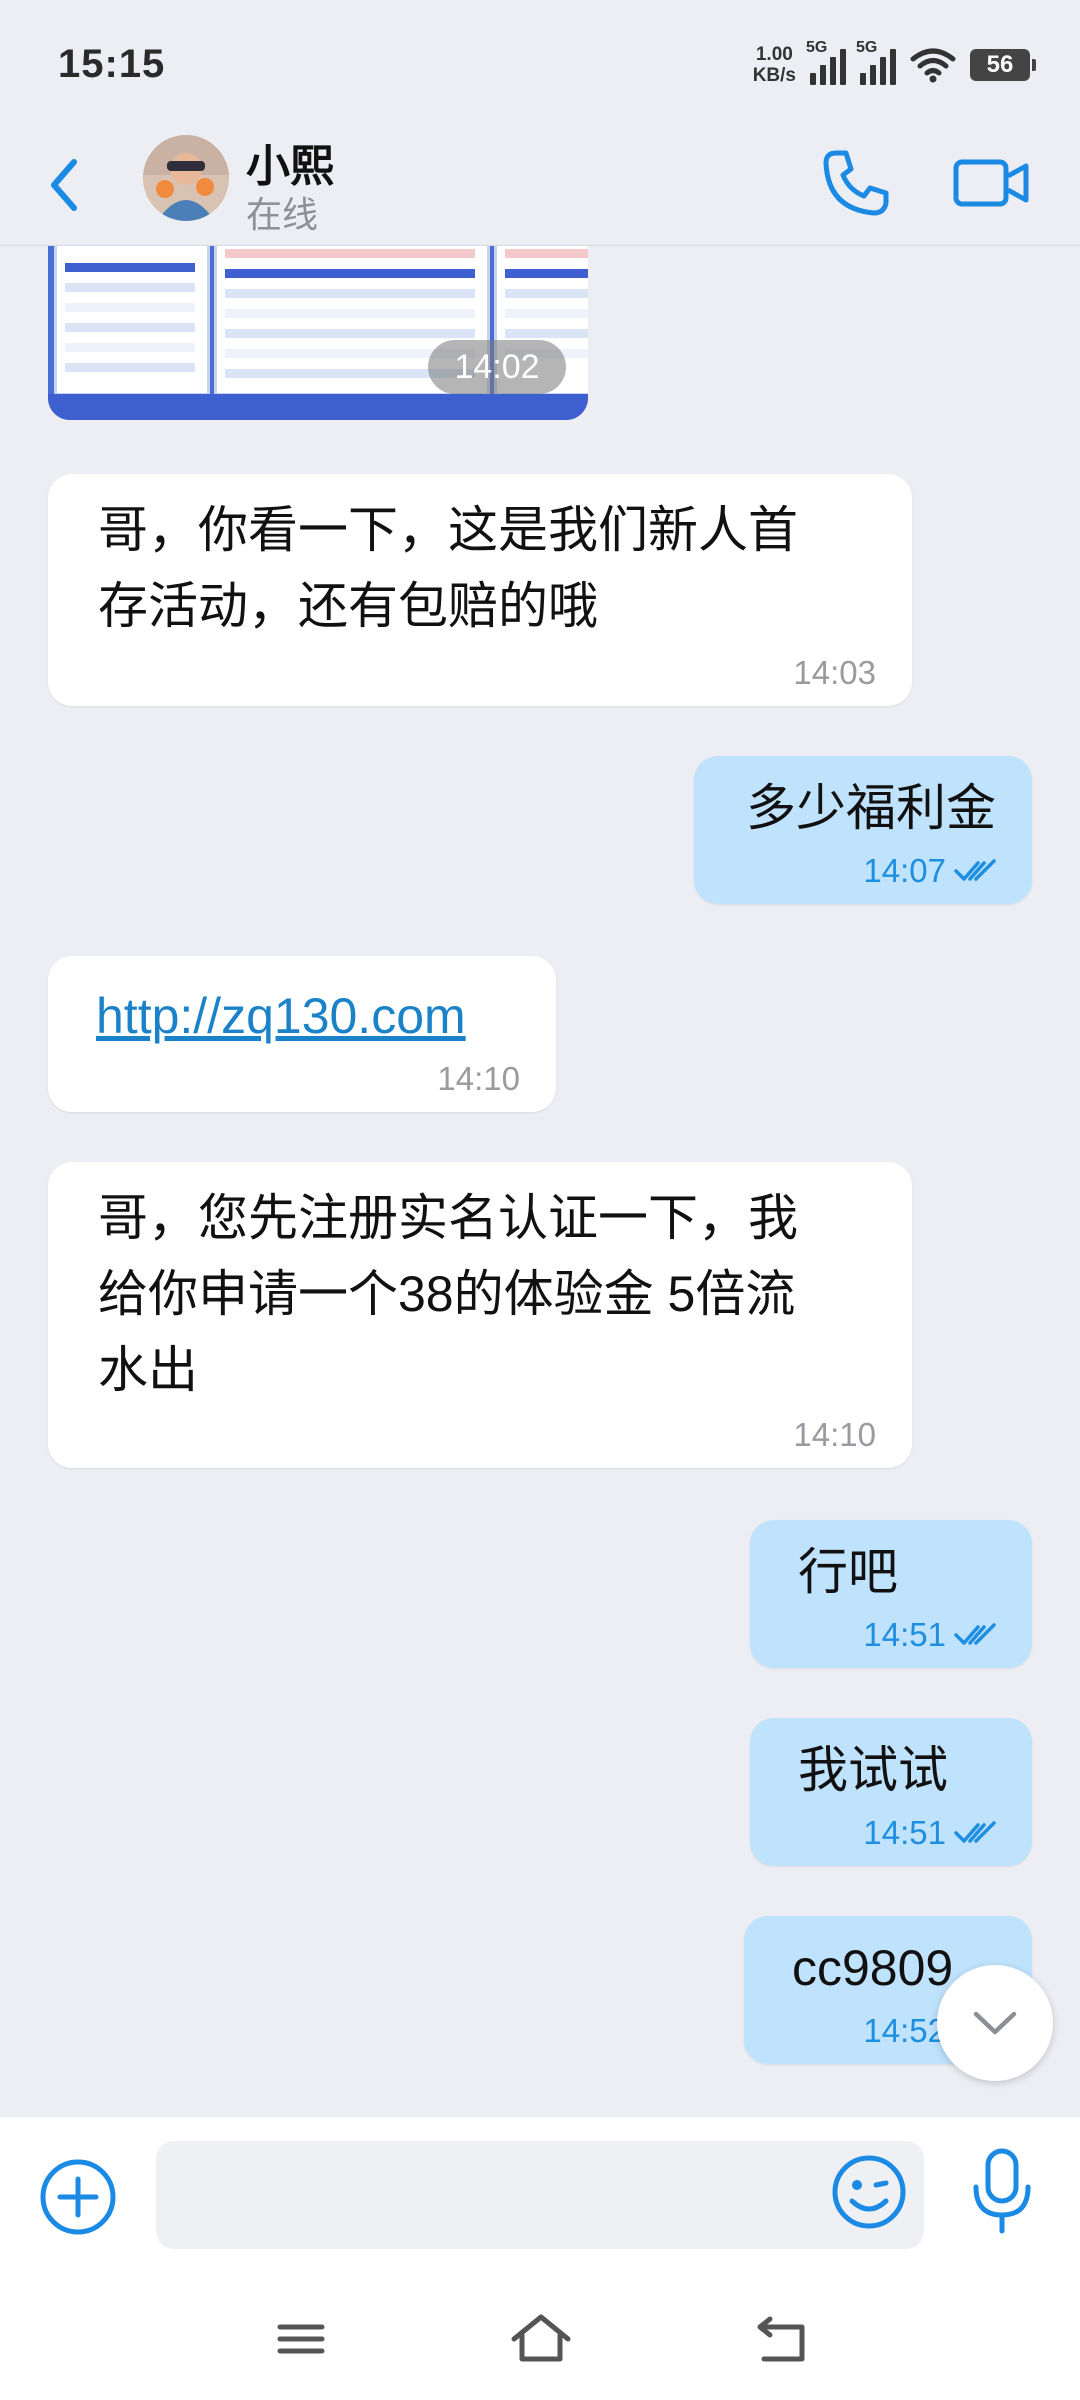  What do you see at coordinates (318, 407) in the screenshot?
I see `image-caption-strip` at bounding box center [318, 407].